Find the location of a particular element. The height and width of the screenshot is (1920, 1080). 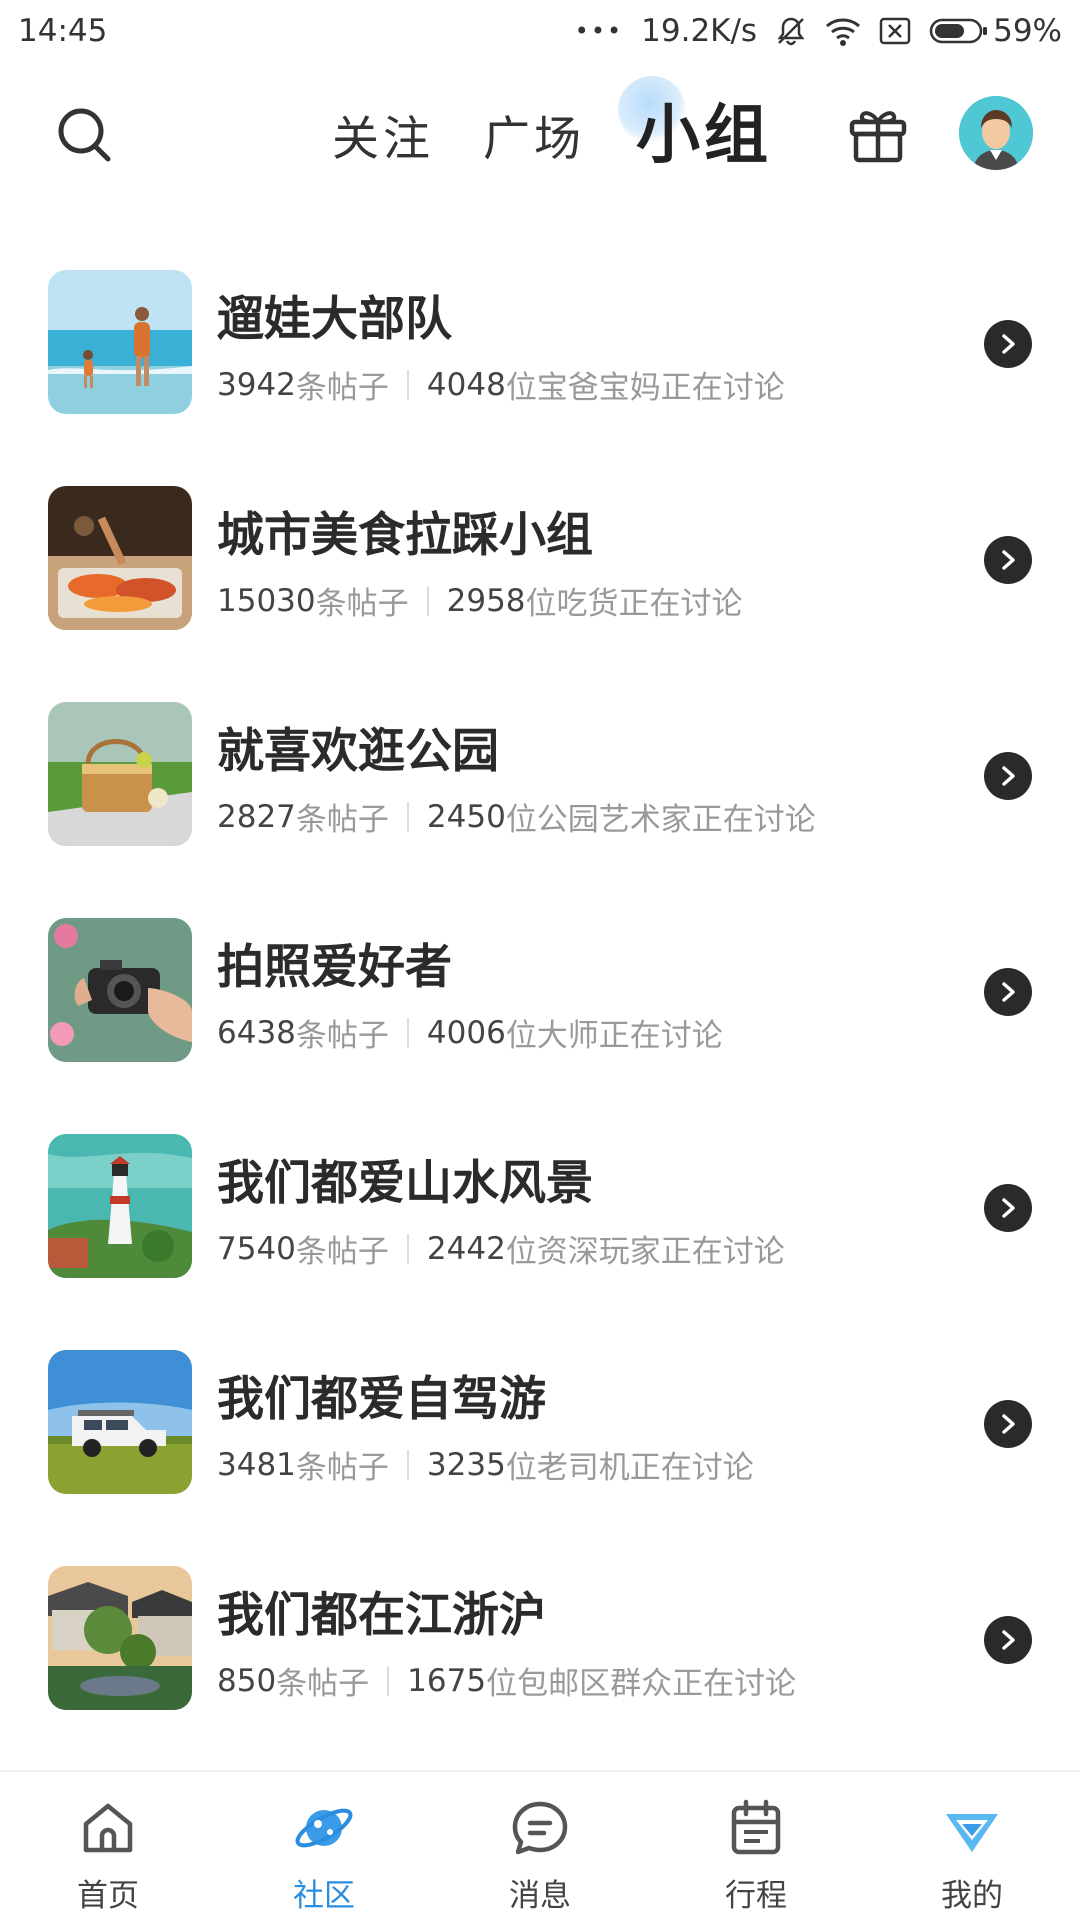

group-row: 我们都在江浙沪 850 条帖子 1675 位包邮区群众正在讨论 is located at coordinates (540, 1620).